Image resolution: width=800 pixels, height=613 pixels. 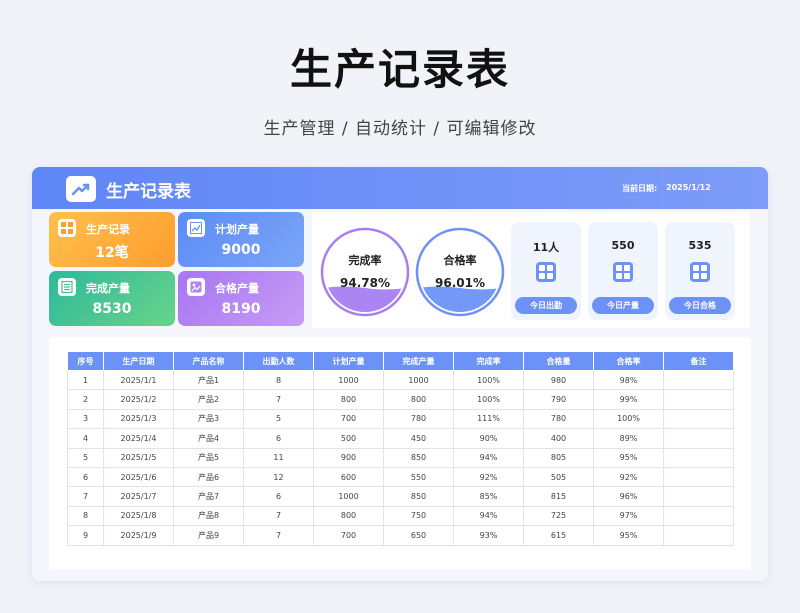 What do you see at coordinates (85, 496) in the screenshot?
I see `cell-index: 7` at bounding box center [85, 496].